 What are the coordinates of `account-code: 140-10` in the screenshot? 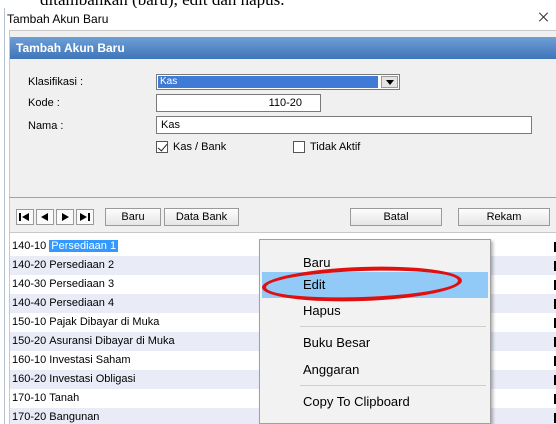 It's located at (29, 246).